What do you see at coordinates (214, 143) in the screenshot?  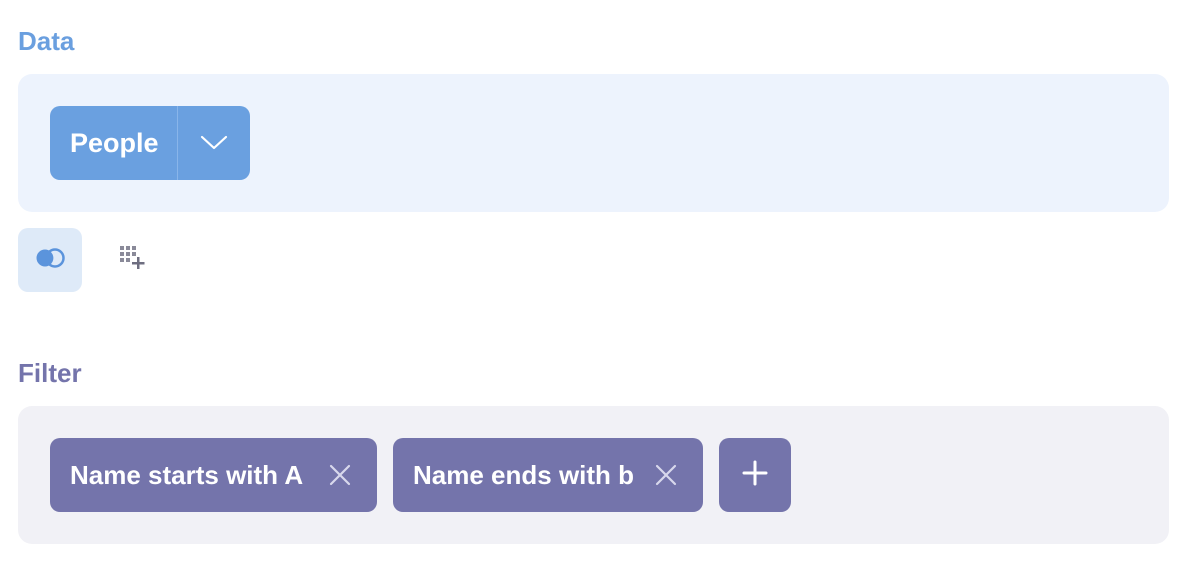 I see `chevron-down-icon` at bounding box center [214, 143].